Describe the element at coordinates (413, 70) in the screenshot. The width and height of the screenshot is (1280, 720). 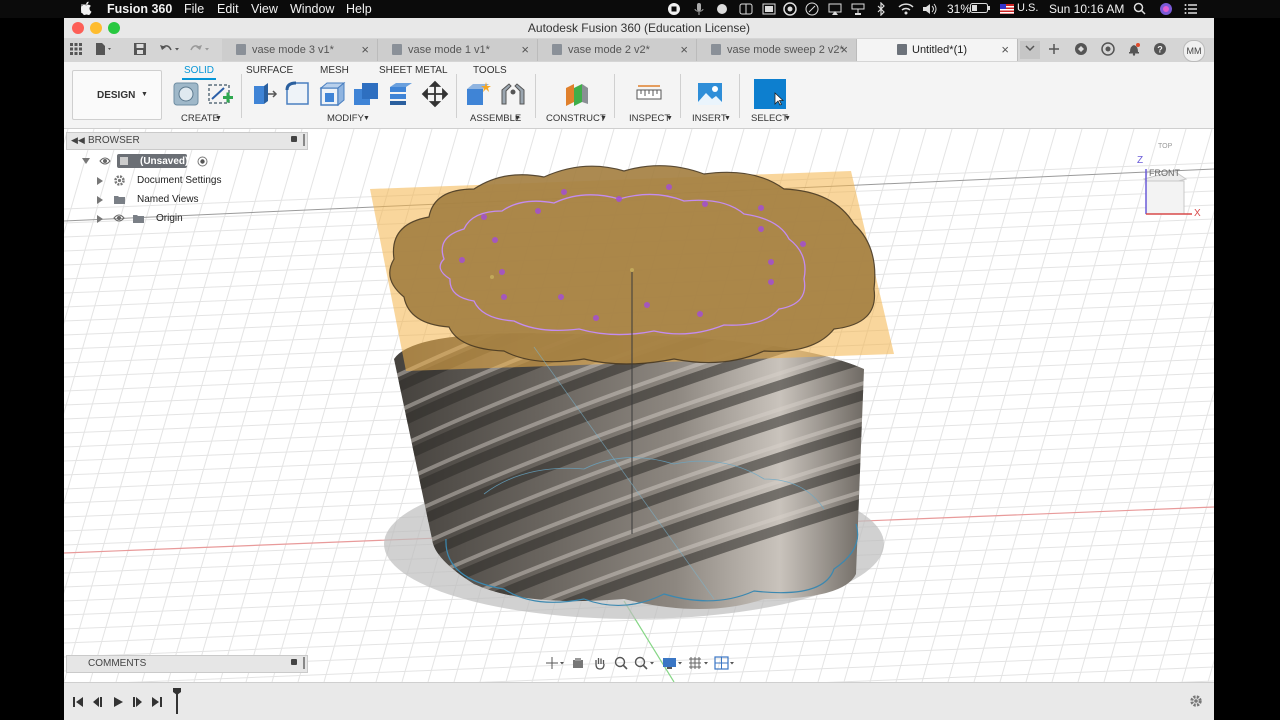
I see `tab-sheet-metal: SHEET METAL` at that location.